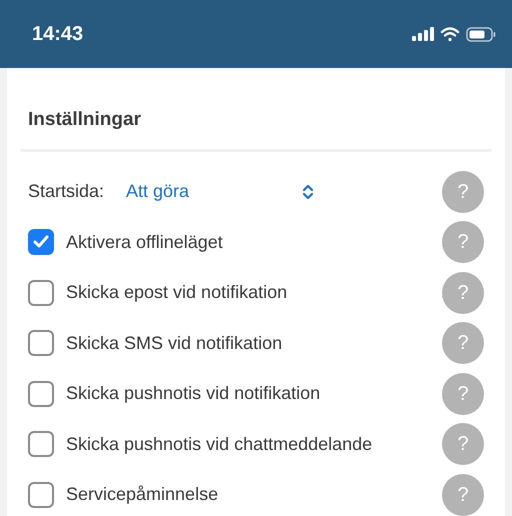 This screenshot has height=516, width=512. Describe the element at coordinates (67, 192) in the screenshot. I see `setting-label: Startsida:` at that location.